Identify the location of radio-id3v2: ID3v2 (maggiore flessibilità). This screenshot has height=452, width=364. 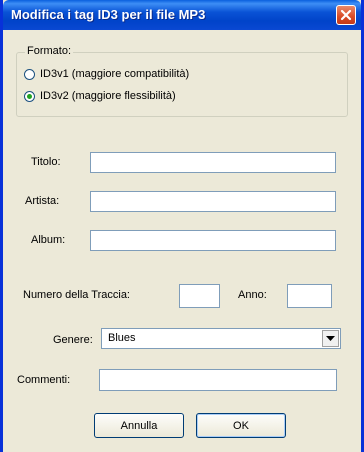
(100, 96).